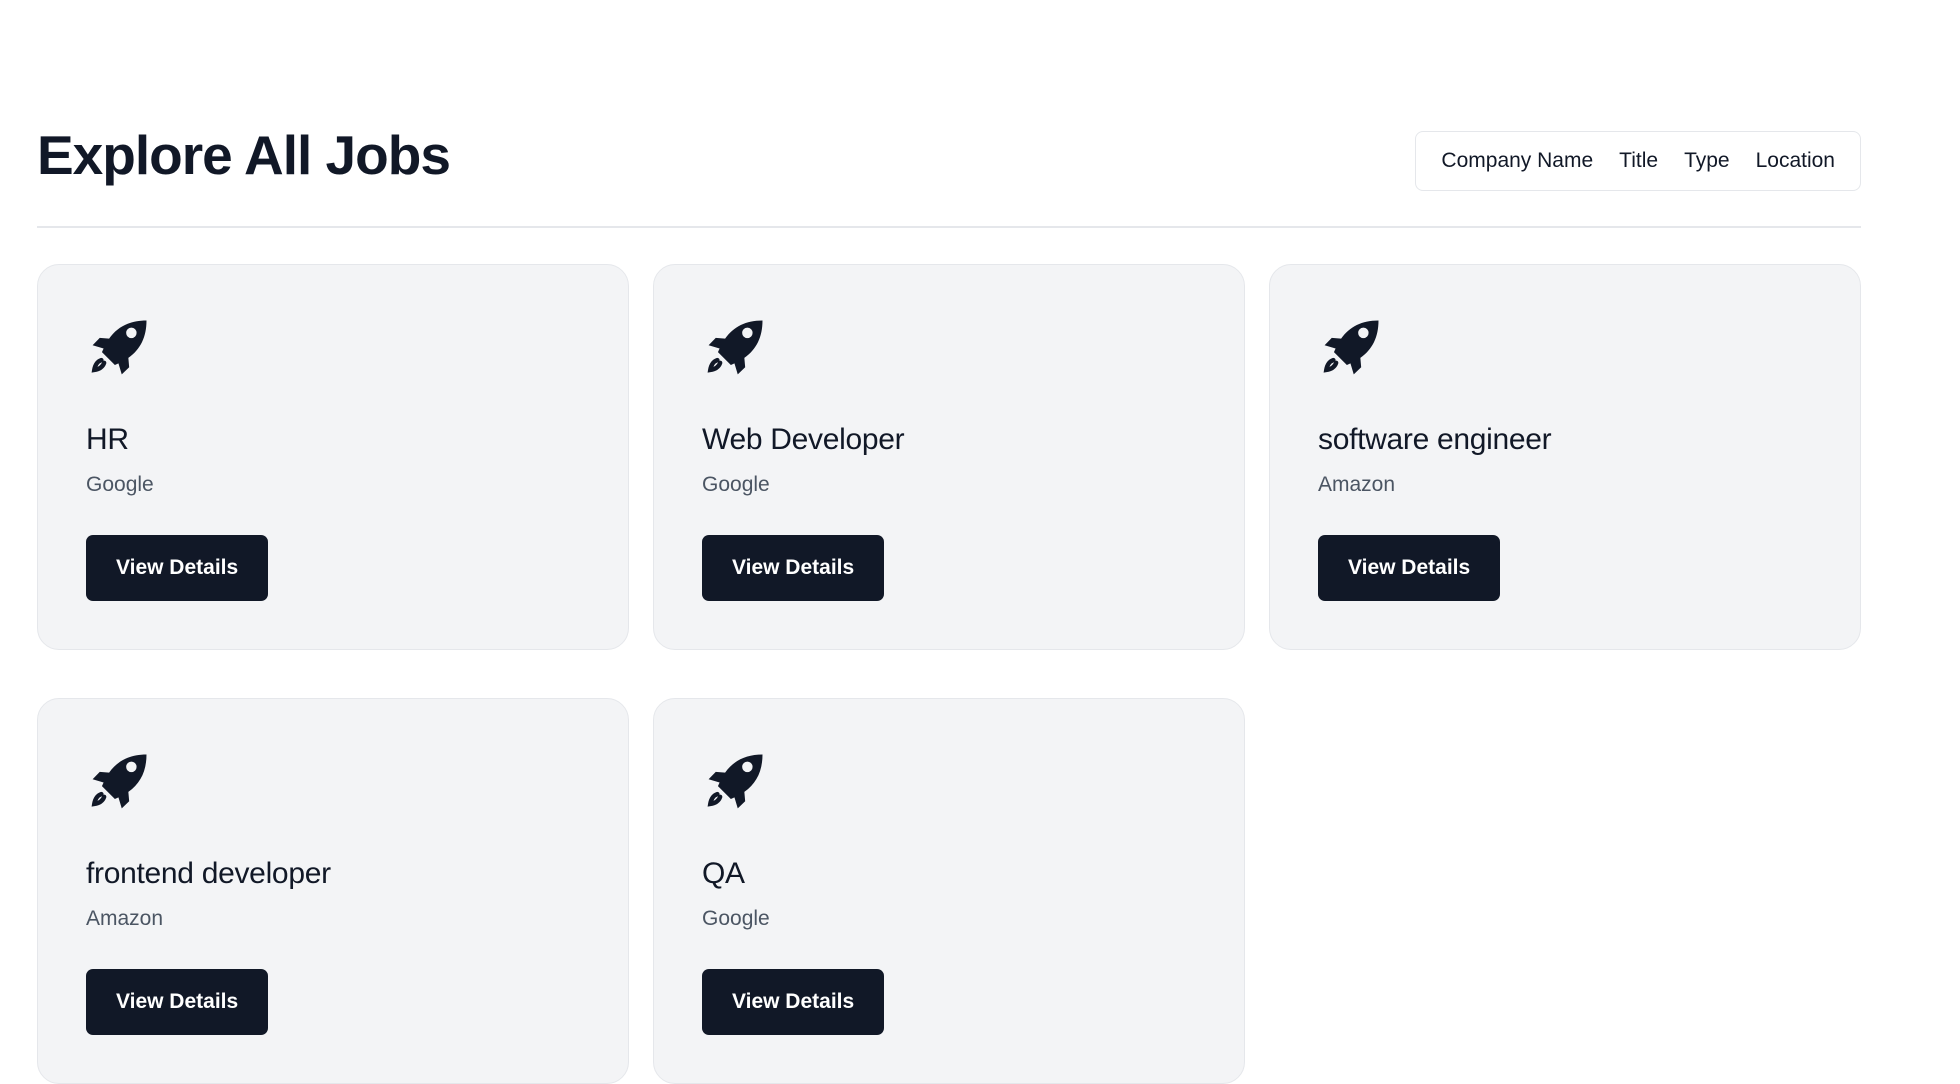  Describe the element at coordinates (1565, 457) in the screenshot. I see `job-card: software engineer Amazon View Details` at that location.